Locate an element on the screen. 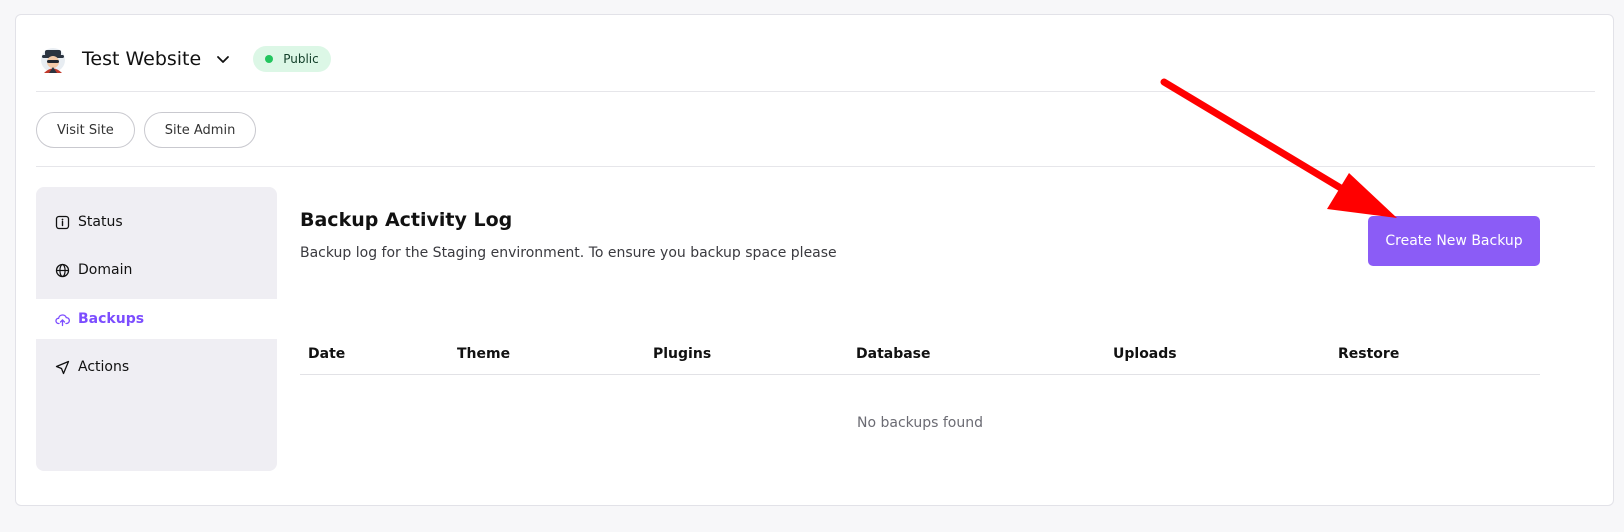 The height and width of the screenshot is (532, 1624). sidebar-item-label: Status is located at coordinates (100, 222).